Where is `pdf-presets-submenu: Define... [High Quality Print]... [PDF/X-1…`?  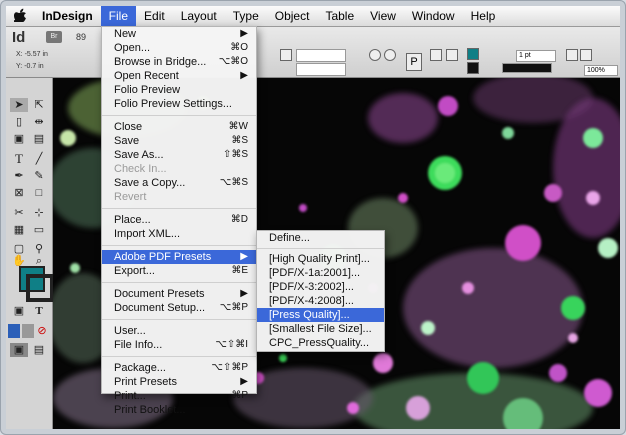
pdf-presets-submenu: Define... [High Quality Print]... [PDF/X-1… is located at coordinates (320, 291).